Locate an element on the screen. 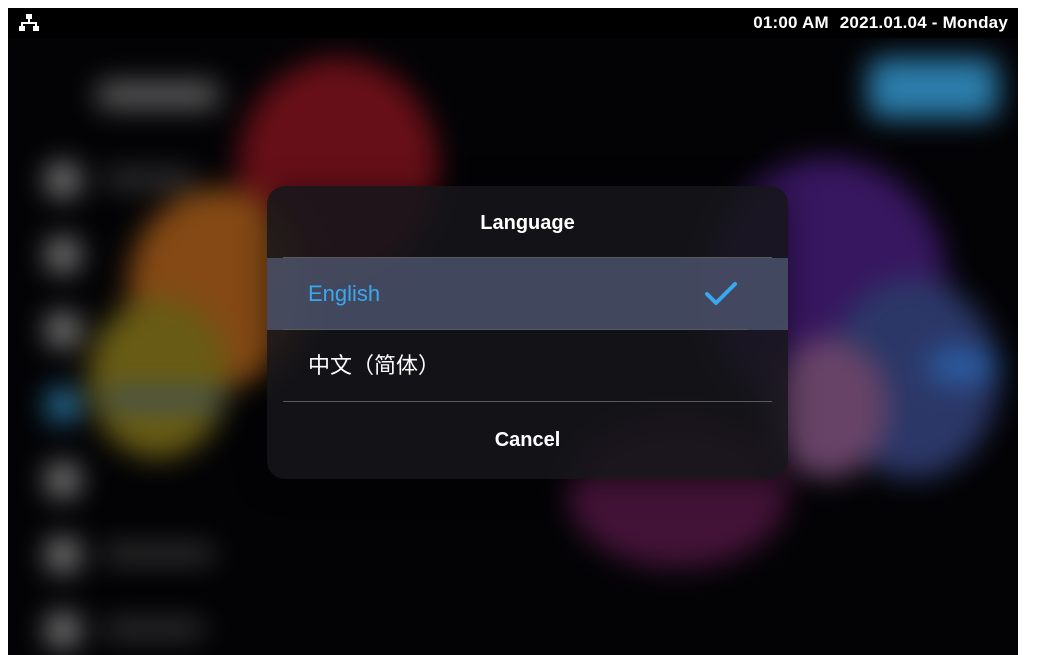  option-label: English is located at coordinates (344, 293).